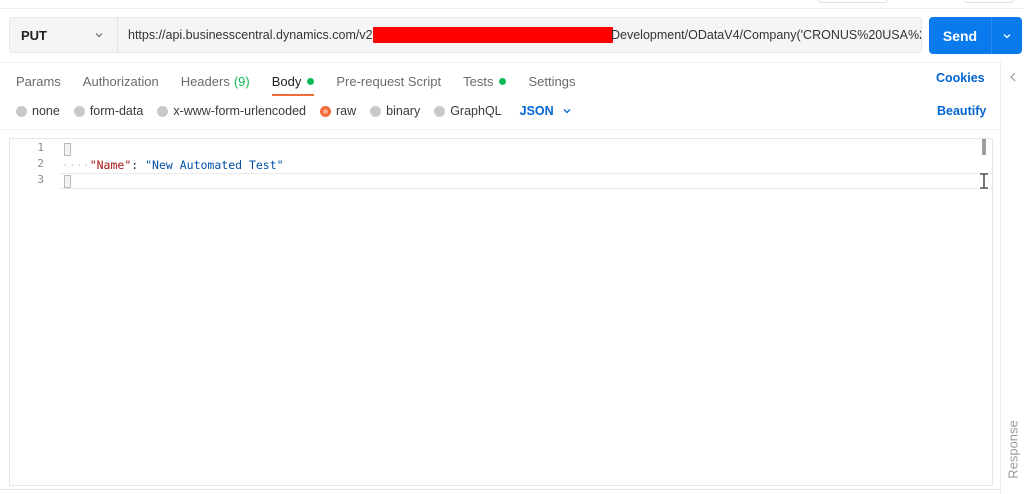  I want to click on tab-label: Settings, so click(552, 81).